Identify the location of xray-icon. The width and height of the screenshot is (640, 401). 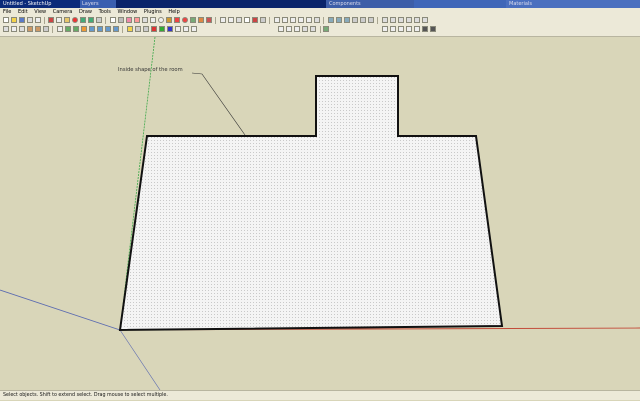
(6, 29).